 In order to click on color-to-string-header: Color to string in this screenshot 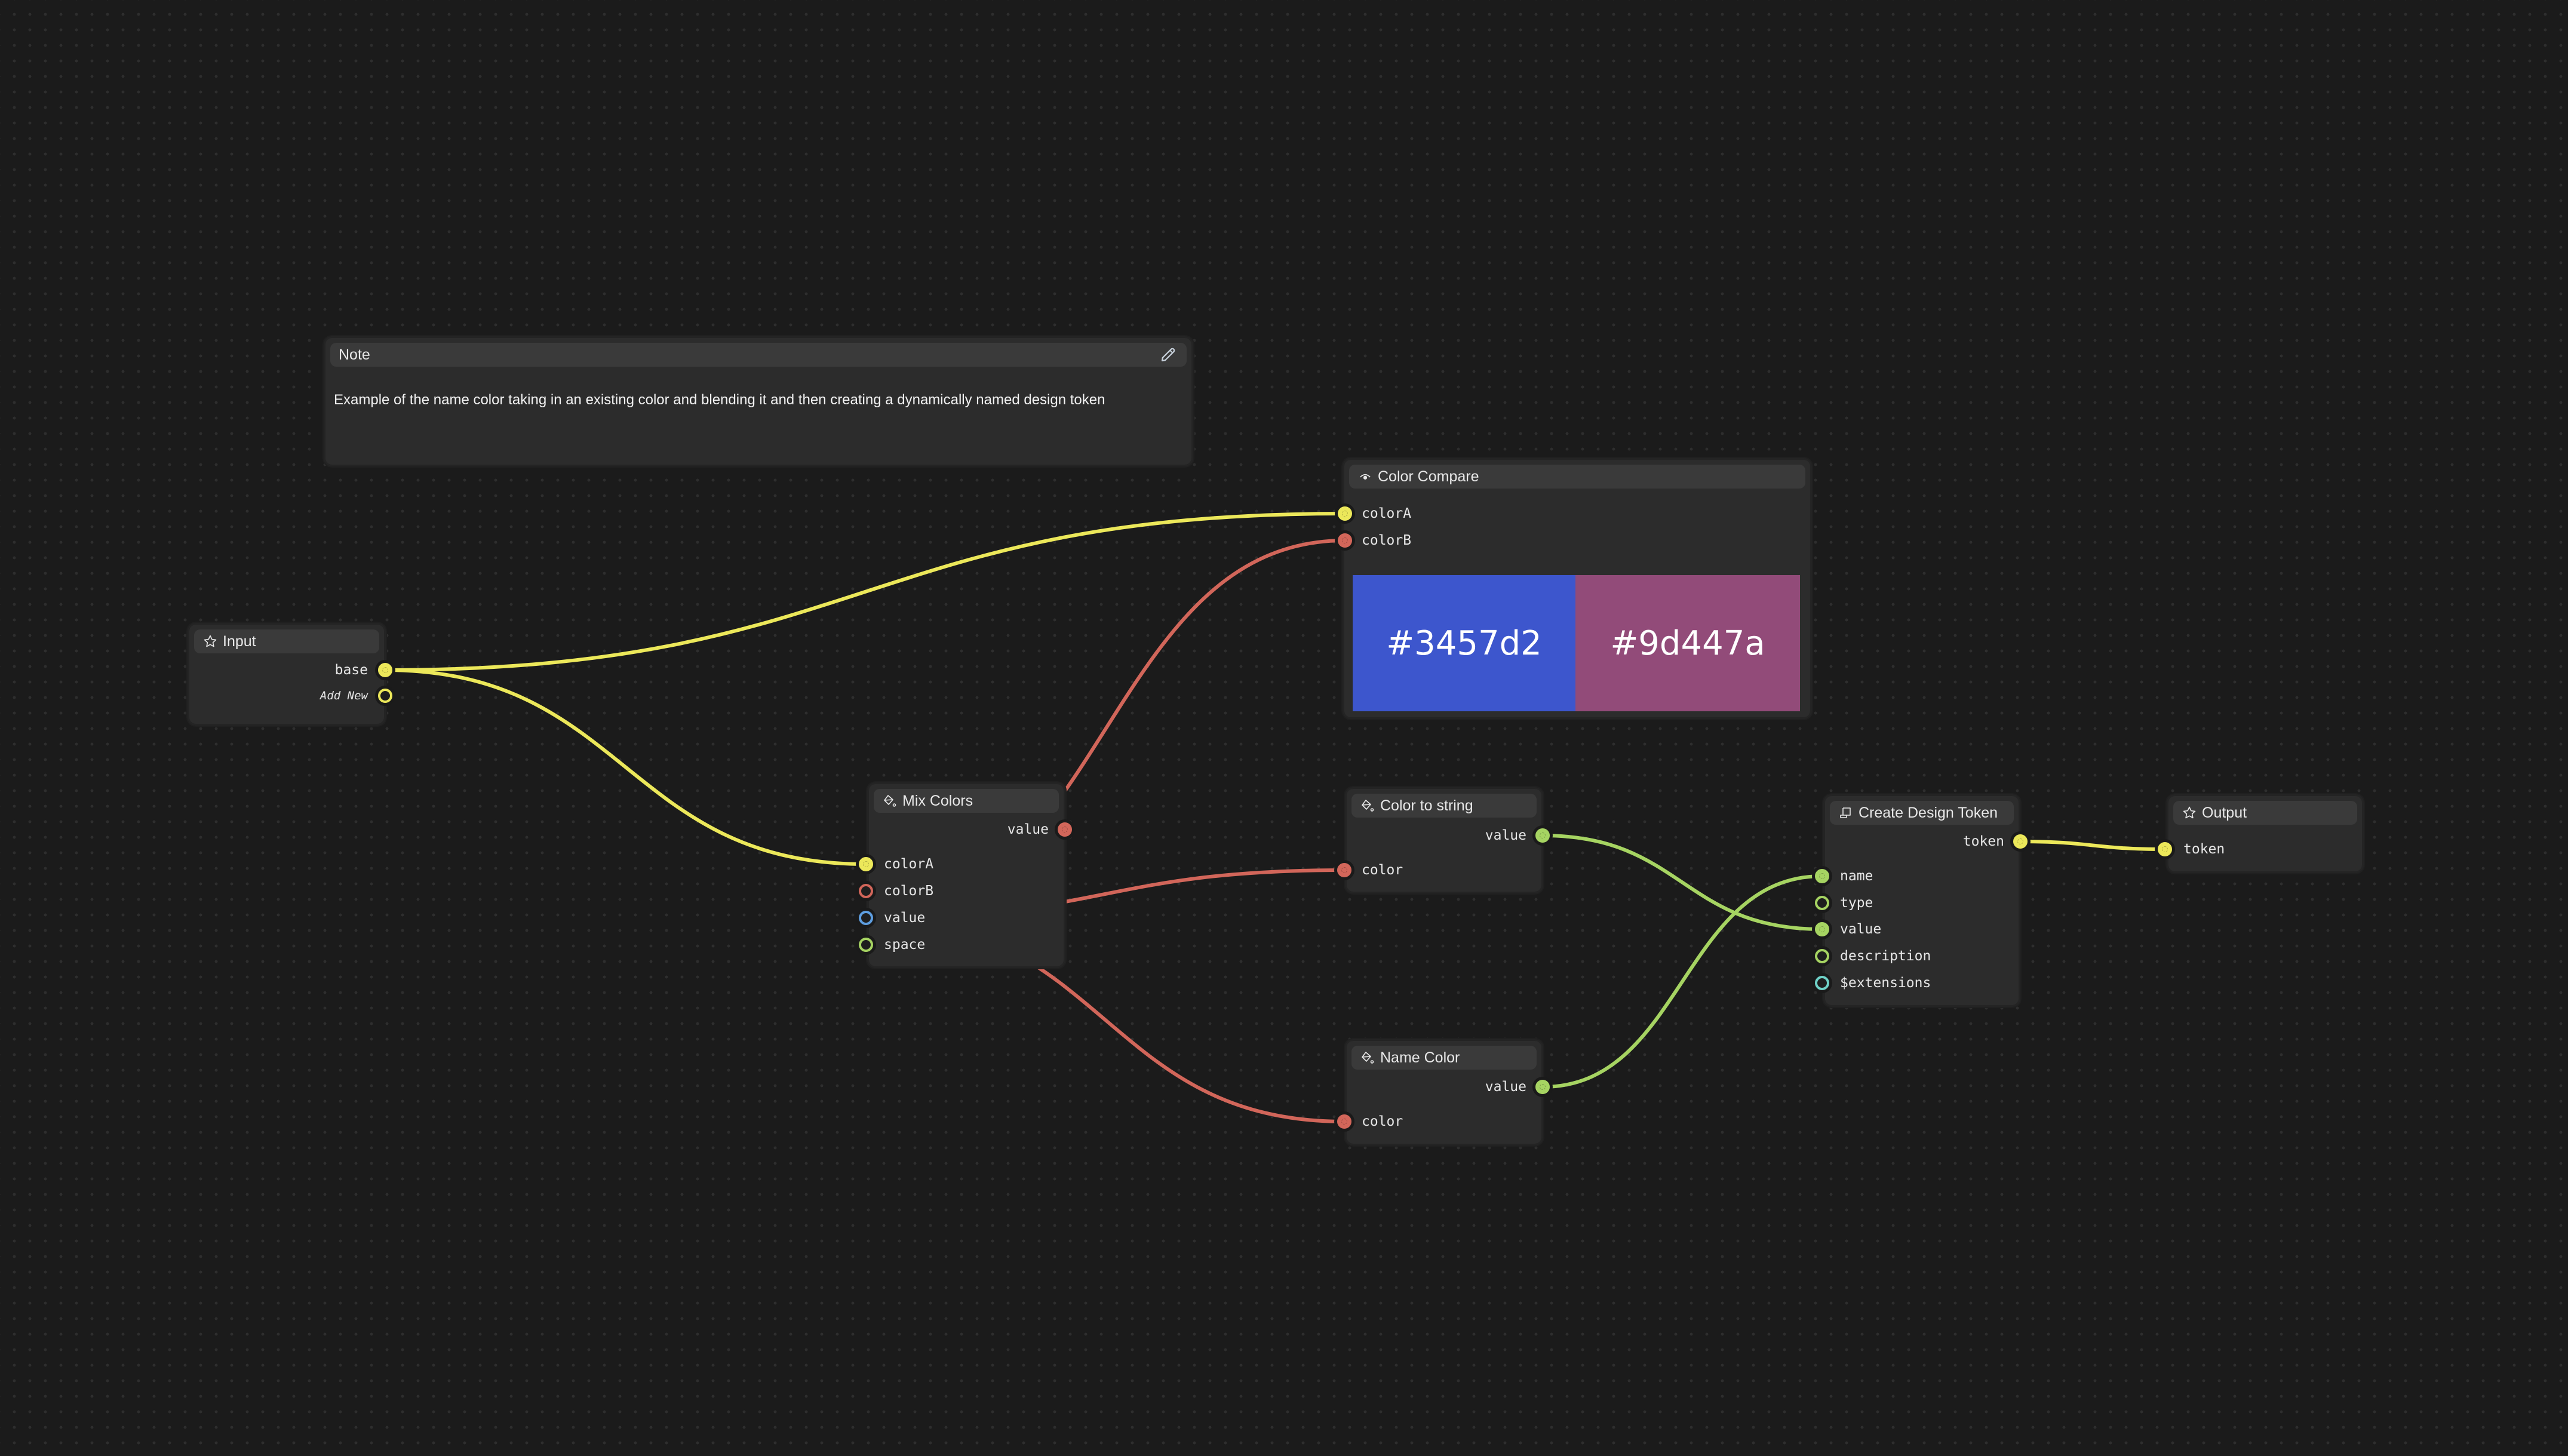, I will do `click(1444, 806)`.